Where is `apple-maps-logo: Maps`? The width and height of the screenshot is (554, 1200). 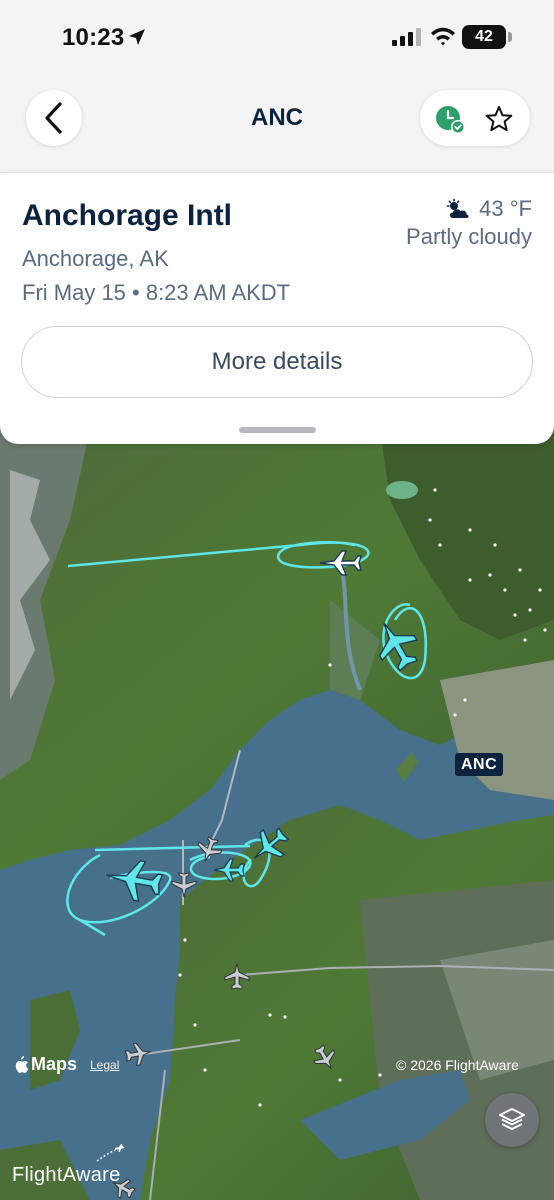
apple-maps-logo: Maps is located at coordinates (45, 1064).